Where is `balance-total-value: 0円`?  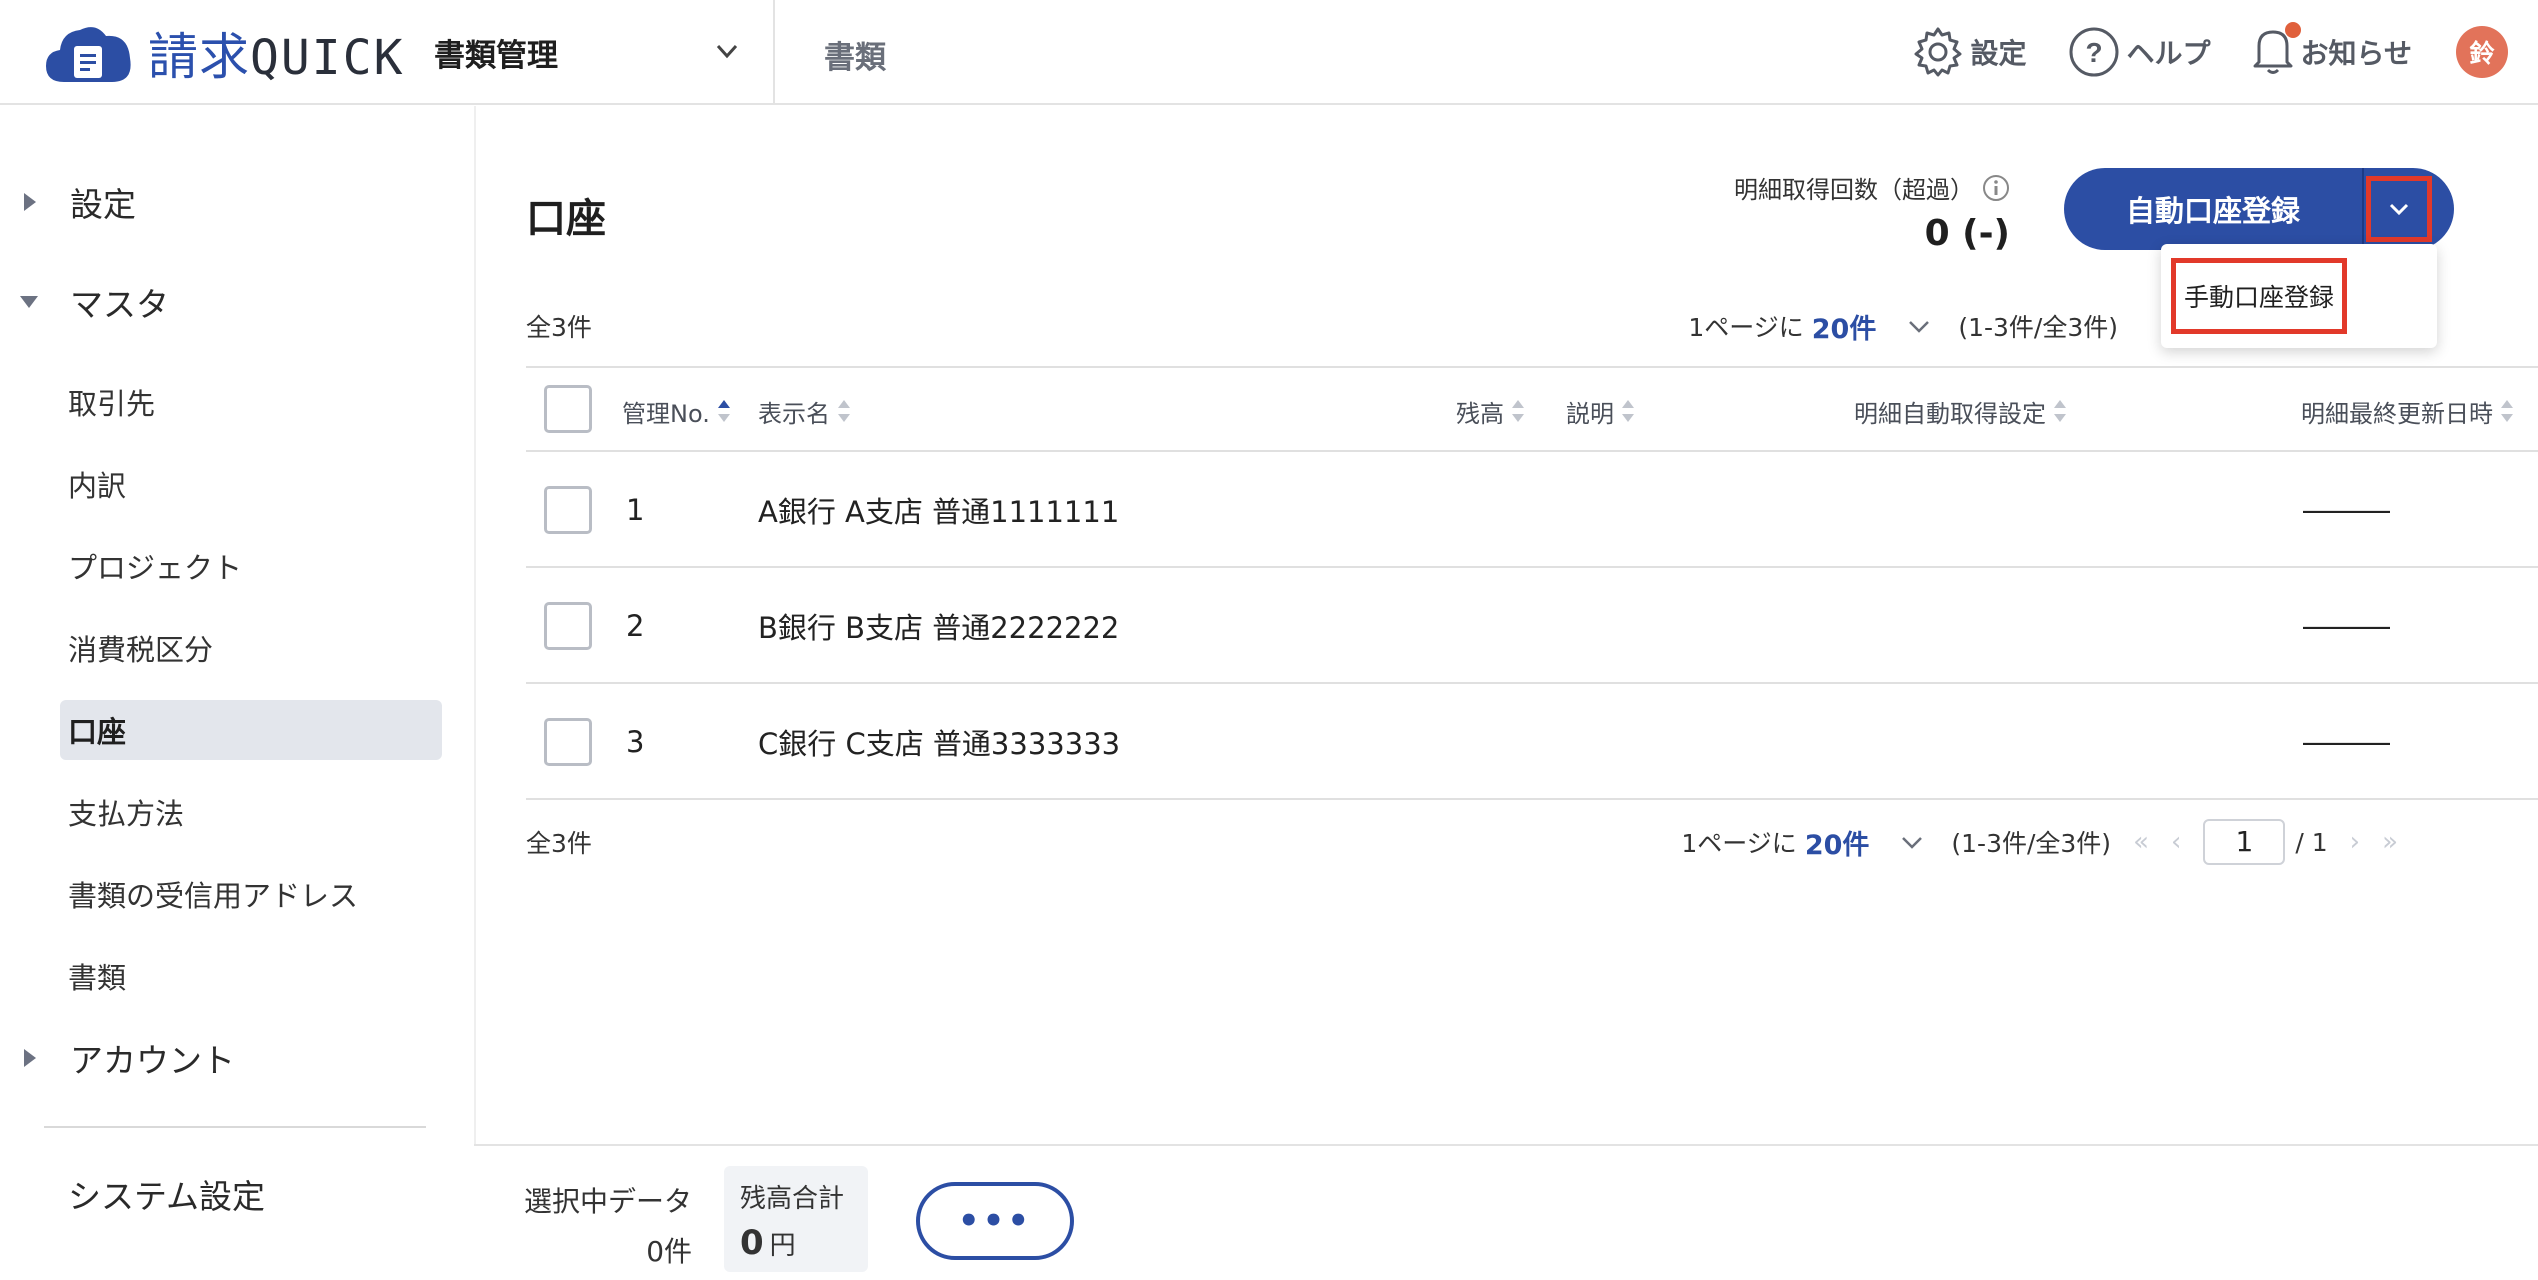
balance-total-value: 0円 is located at coordinates (796, 1243).